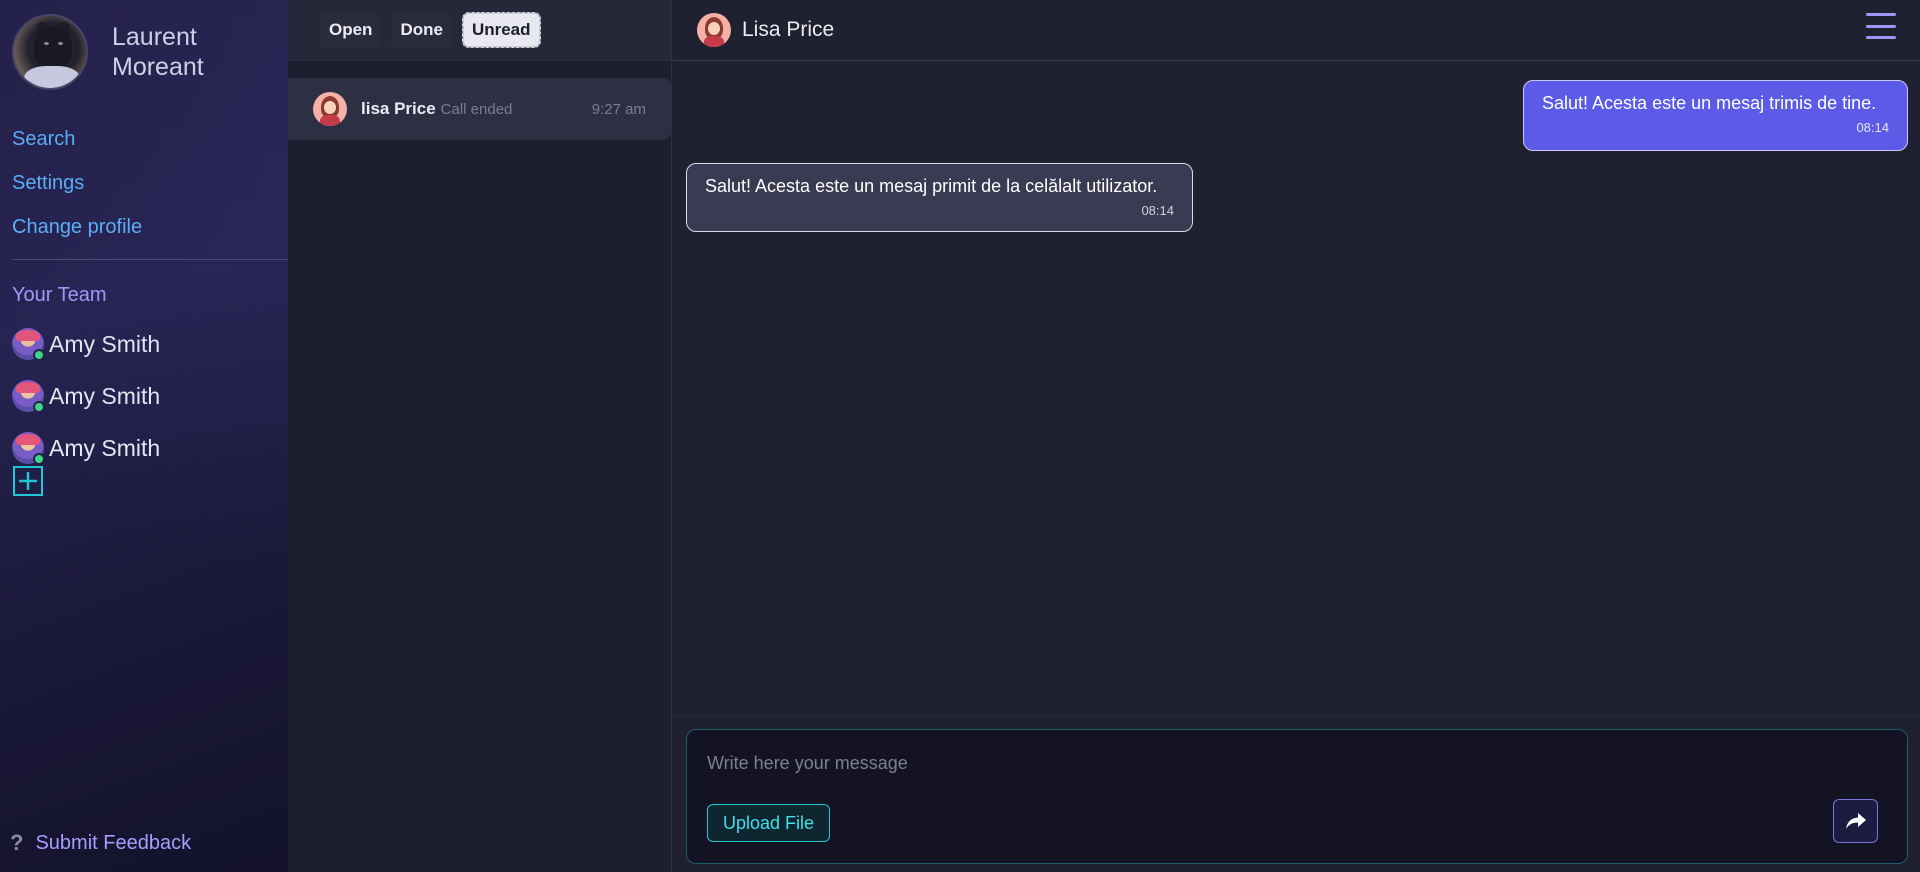 This screenshot has height=872, width=1920. What do you see at coordinates (50, 52) in the screenshot?
I see `profile-avatar` at bounding box center [50, 52].